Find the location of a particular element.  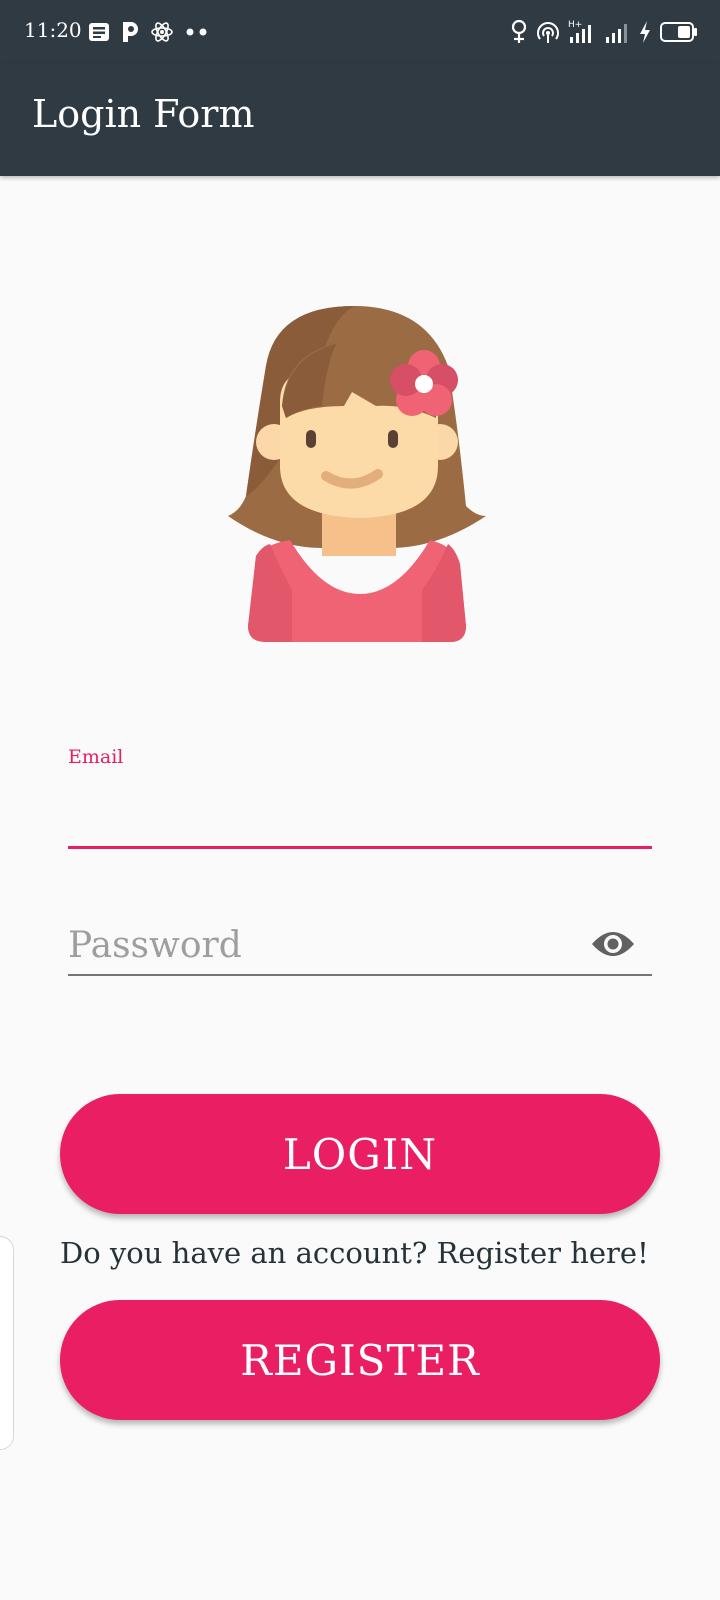

password-field-underline is located at coordinates (360, 975).